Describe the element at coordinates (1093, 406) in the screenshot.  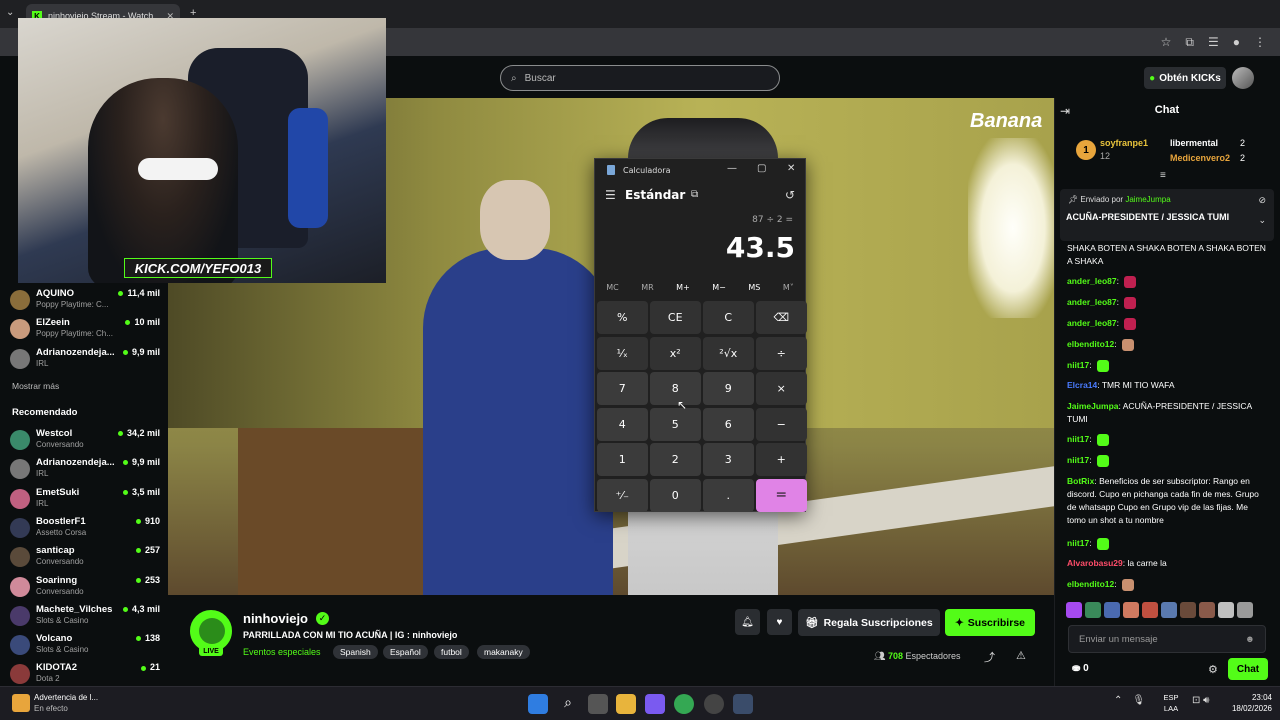
I see `chat-username: JaimeJumpa` at that location.